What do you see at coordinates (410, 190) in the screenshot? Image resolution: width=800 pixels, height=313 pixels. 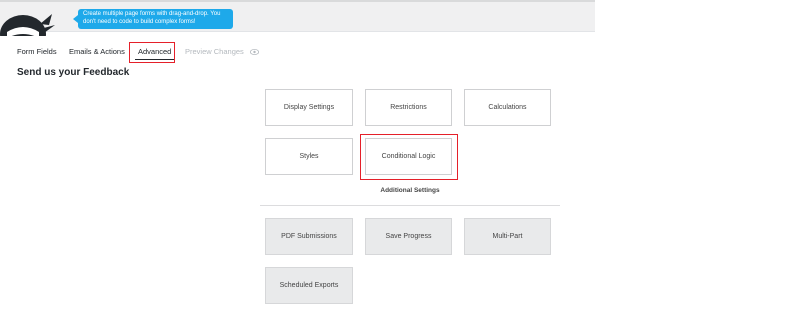 I see `additional-settings-heading: Additional Settings` at bounding box center [410, 190].